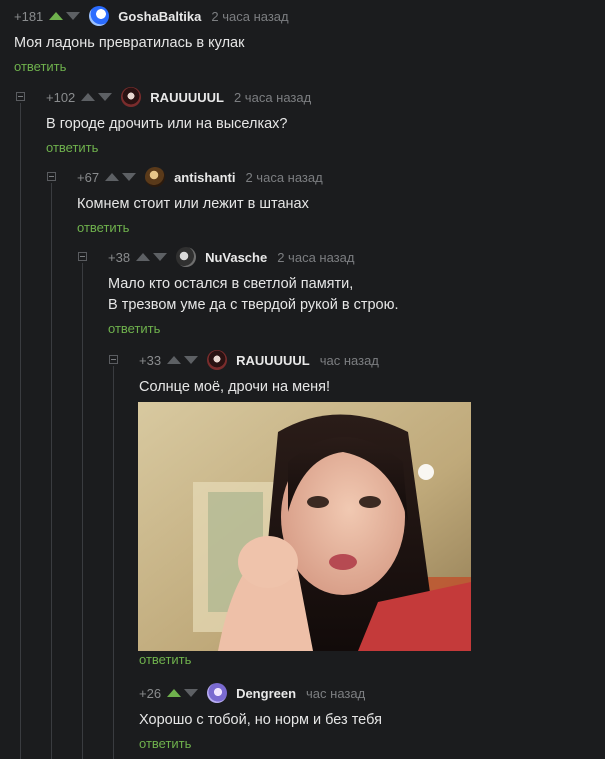 The height and width of the screenshot is (759, 605). Describe the element at coordinates (150, 693) in the screenshot. I see `comment-score: +26` at that location.